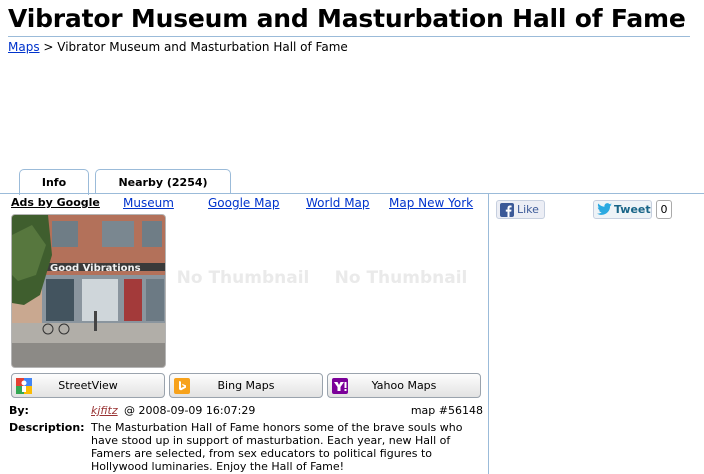  What do you see at coordinates (664, 209) in the screenshot?
I see `tweet-count: 0` at bounding box center [664, 209].